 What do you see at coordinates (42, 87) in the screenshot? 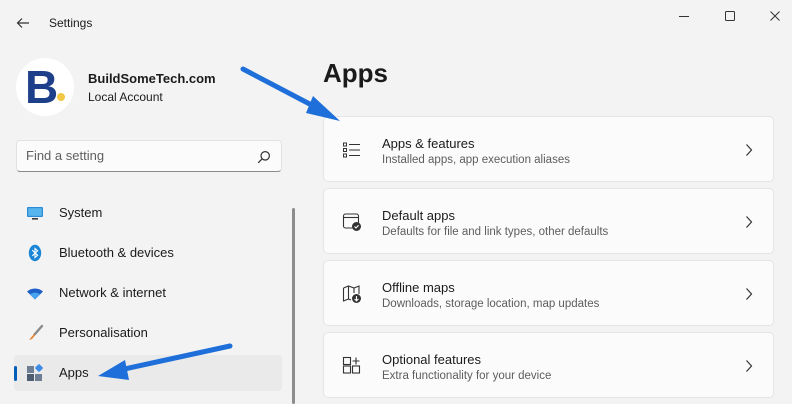
I see `avatar-logo-letter: B` at bounding box center [42, 87].